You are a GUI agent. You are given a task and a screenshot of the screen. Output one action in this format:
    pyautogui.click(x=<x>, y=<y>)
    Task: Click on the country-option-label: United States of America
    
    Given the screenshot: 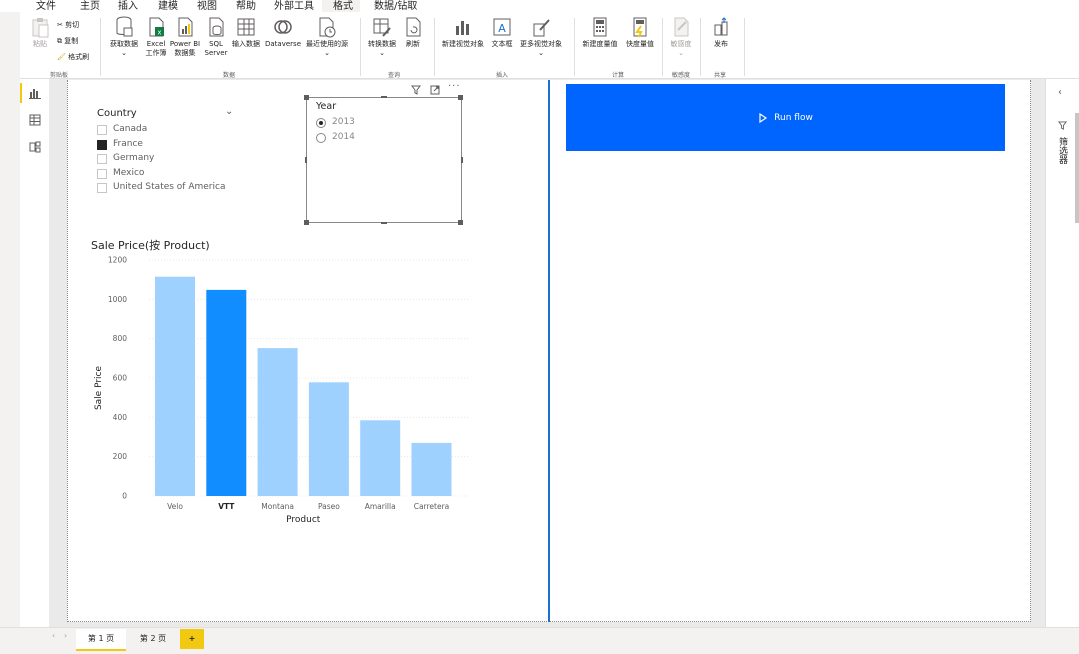 What is the action you would take?
    pyautogui.click(x=169, y=187)
    